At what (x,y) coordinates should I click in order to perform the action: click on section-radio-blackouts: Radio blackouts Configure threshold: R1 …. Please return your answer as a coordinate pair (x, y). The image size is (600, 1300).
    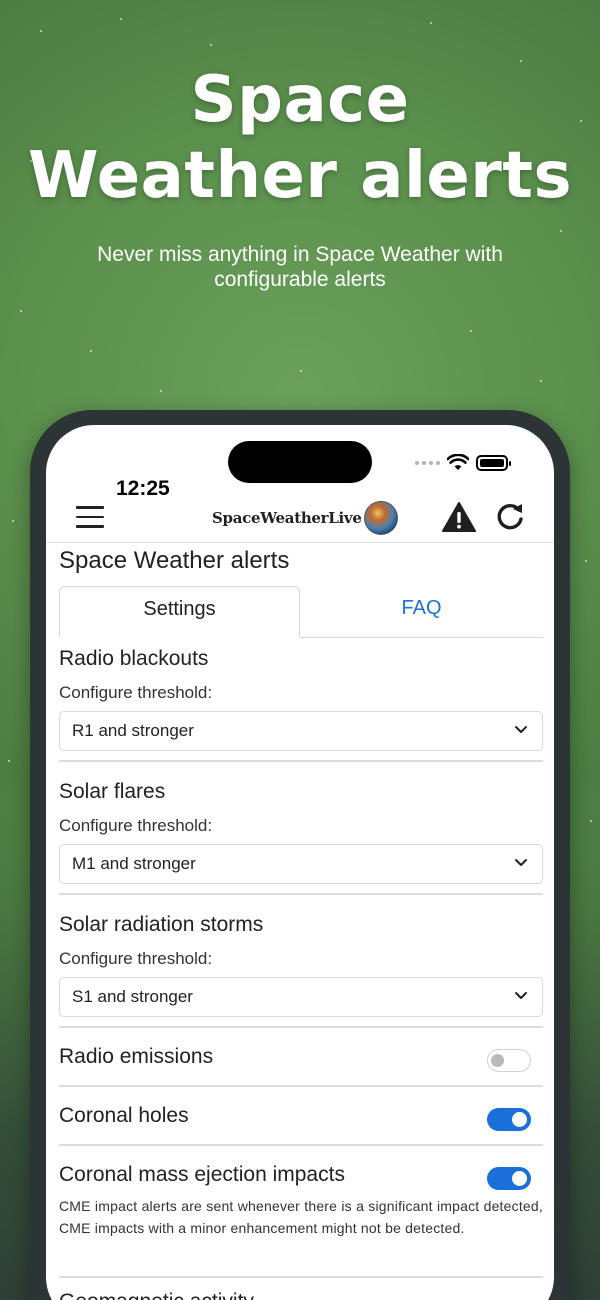
    Looking at the image, I should click on (301, 699).